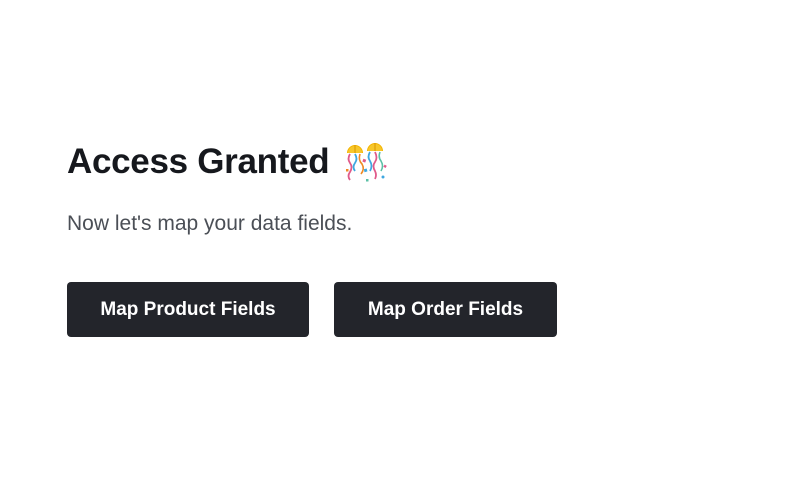 The width and height of the screenshot is (800, 500). Describe the element at coordinates (445, 309) in the screenshot. I see `map-order-fields-button: Map Order Fields` at that location.